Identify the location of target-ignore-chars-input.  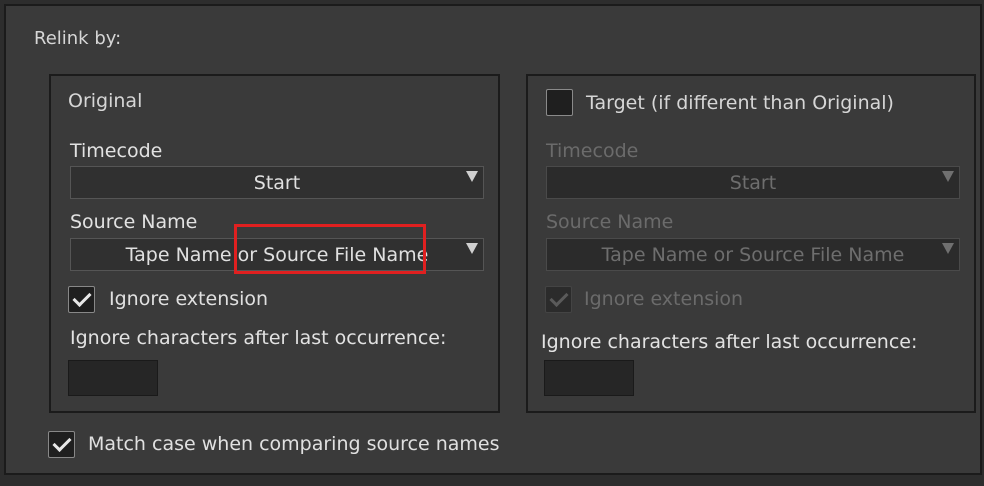
(589, 378).